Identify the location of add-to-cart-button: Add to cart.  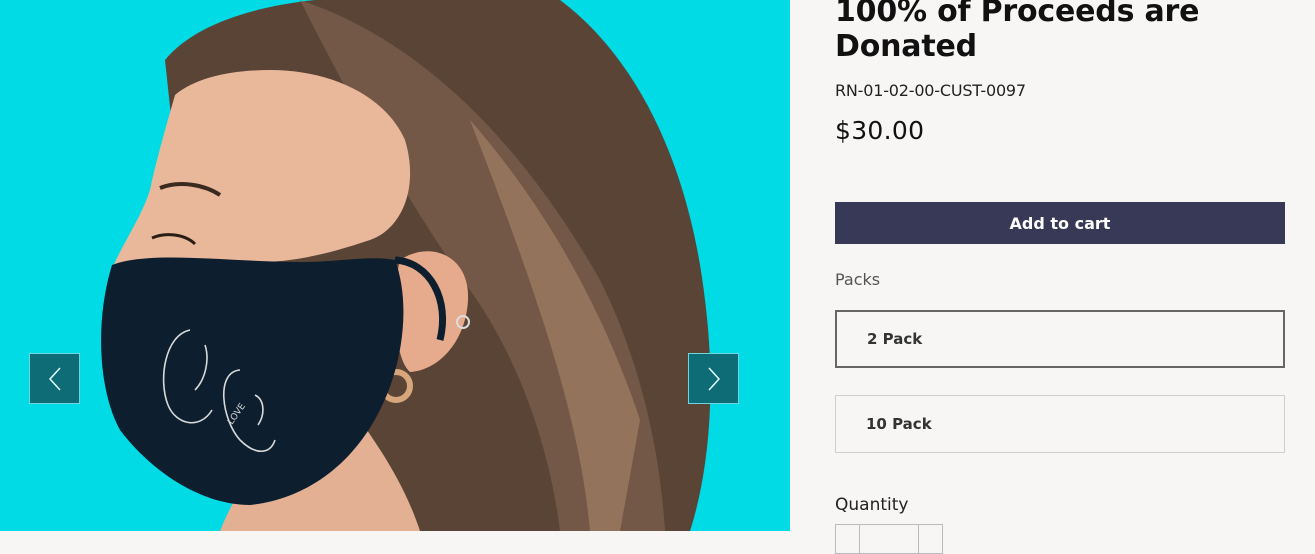
(1060, 223).